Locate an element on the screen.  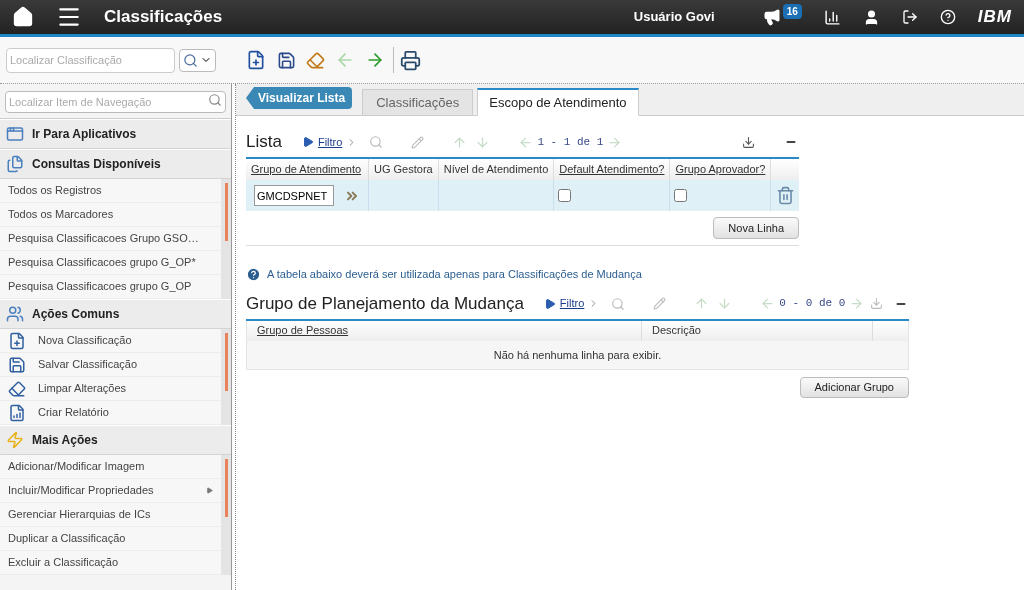
page-title: Classificações is located at coordinates (163, 17).